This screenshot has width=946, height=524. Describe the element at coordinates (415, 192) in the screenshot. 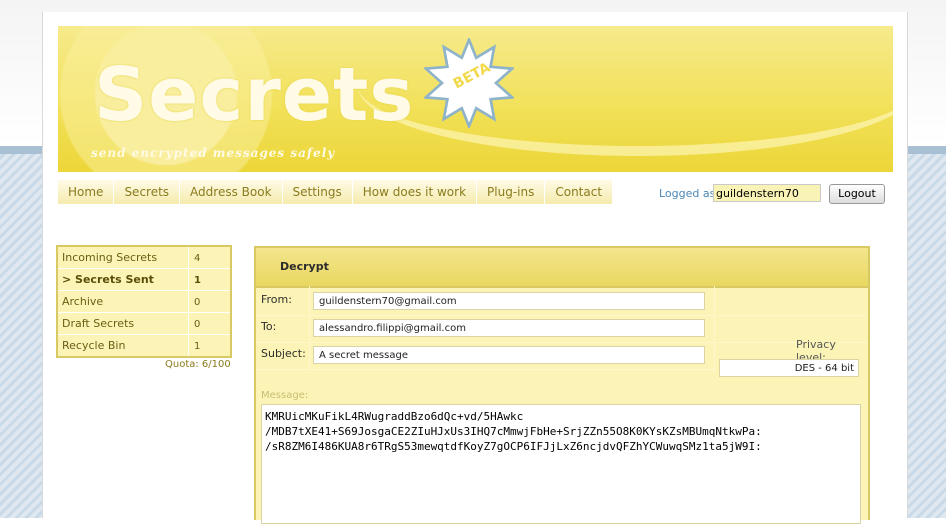

I see `nav-how-it-works: How does it work` at that location.